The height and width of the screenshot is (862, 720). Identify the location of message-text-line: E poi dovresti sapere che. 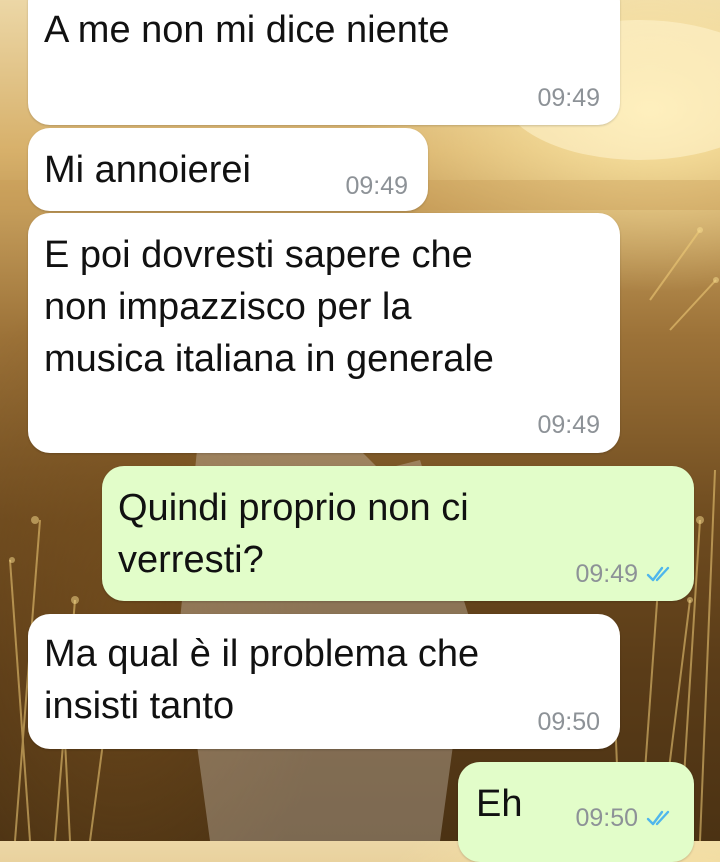
(258, 255).